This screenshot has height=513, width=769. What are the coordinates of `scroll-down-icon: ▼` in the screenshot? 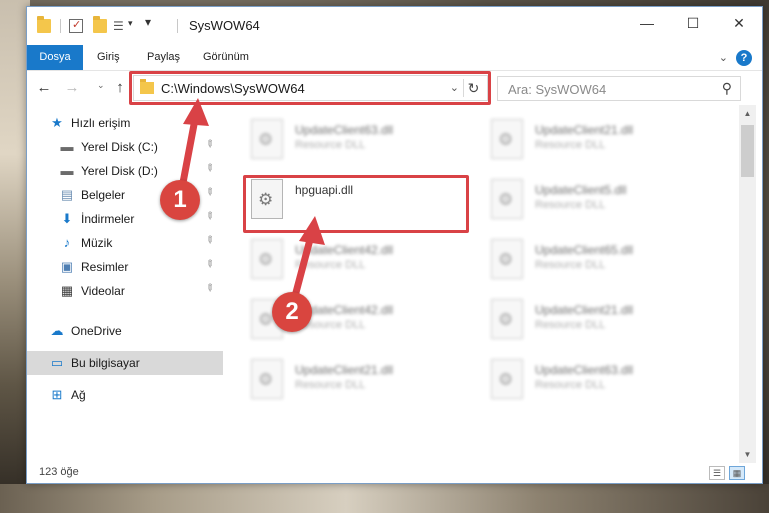 It's located at (747, 454).